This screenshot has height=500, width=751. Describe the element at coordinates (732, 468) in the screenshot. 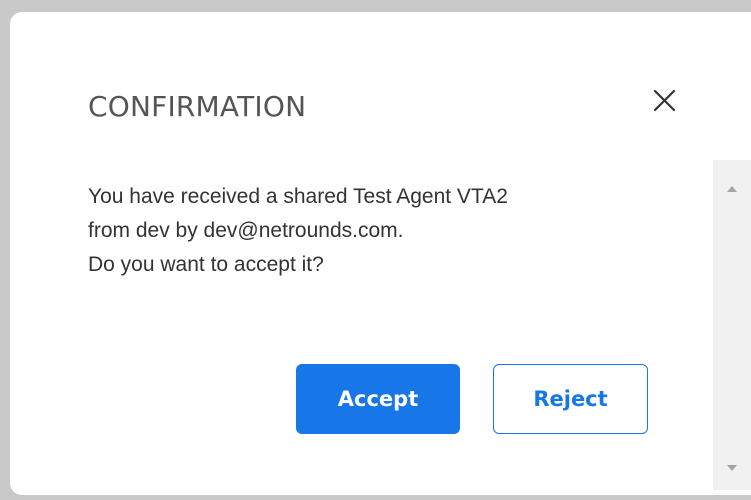

I see `scroll-down-arrow-icon` at that location.